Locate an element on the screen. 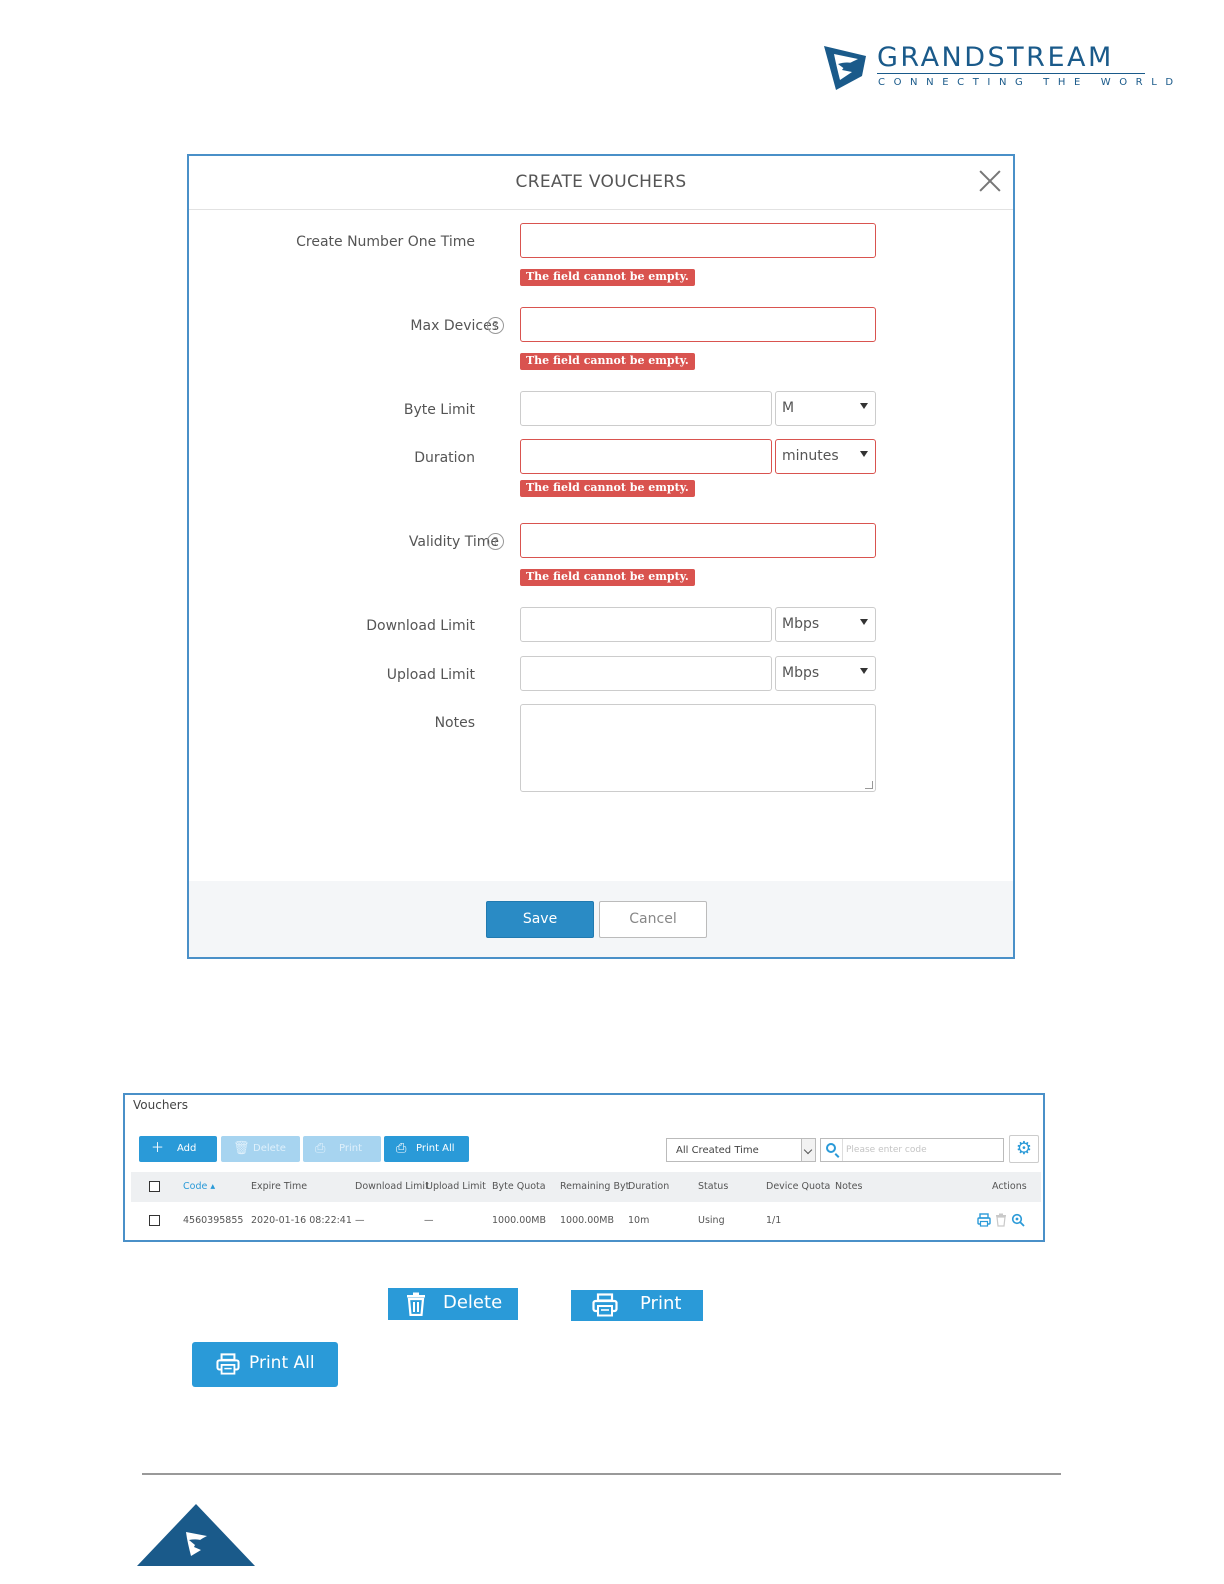 Image resolution: width=1224 pixels, height=1584 pixels. upload-limit-unit-value: Mbps is located at coordinates (801, 673).